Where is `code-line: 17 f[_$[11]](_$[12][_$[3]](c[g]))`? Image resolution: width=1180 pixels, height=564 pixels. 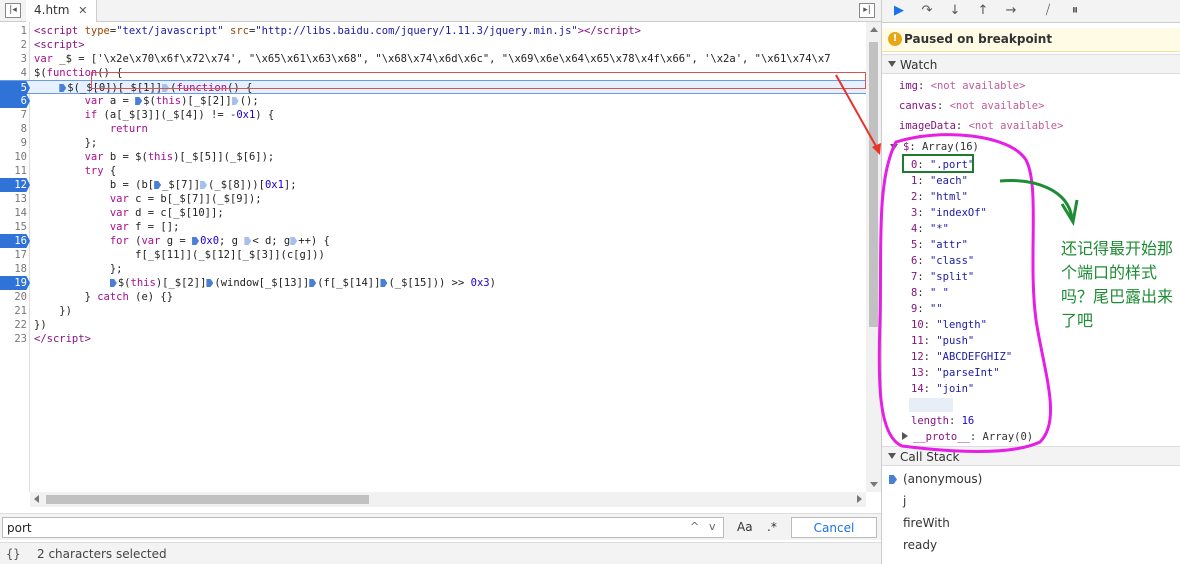 code-line: 17 f[_$[11]](_$[12][_$[3]](c[g])) is located at coordinates (433, 255).